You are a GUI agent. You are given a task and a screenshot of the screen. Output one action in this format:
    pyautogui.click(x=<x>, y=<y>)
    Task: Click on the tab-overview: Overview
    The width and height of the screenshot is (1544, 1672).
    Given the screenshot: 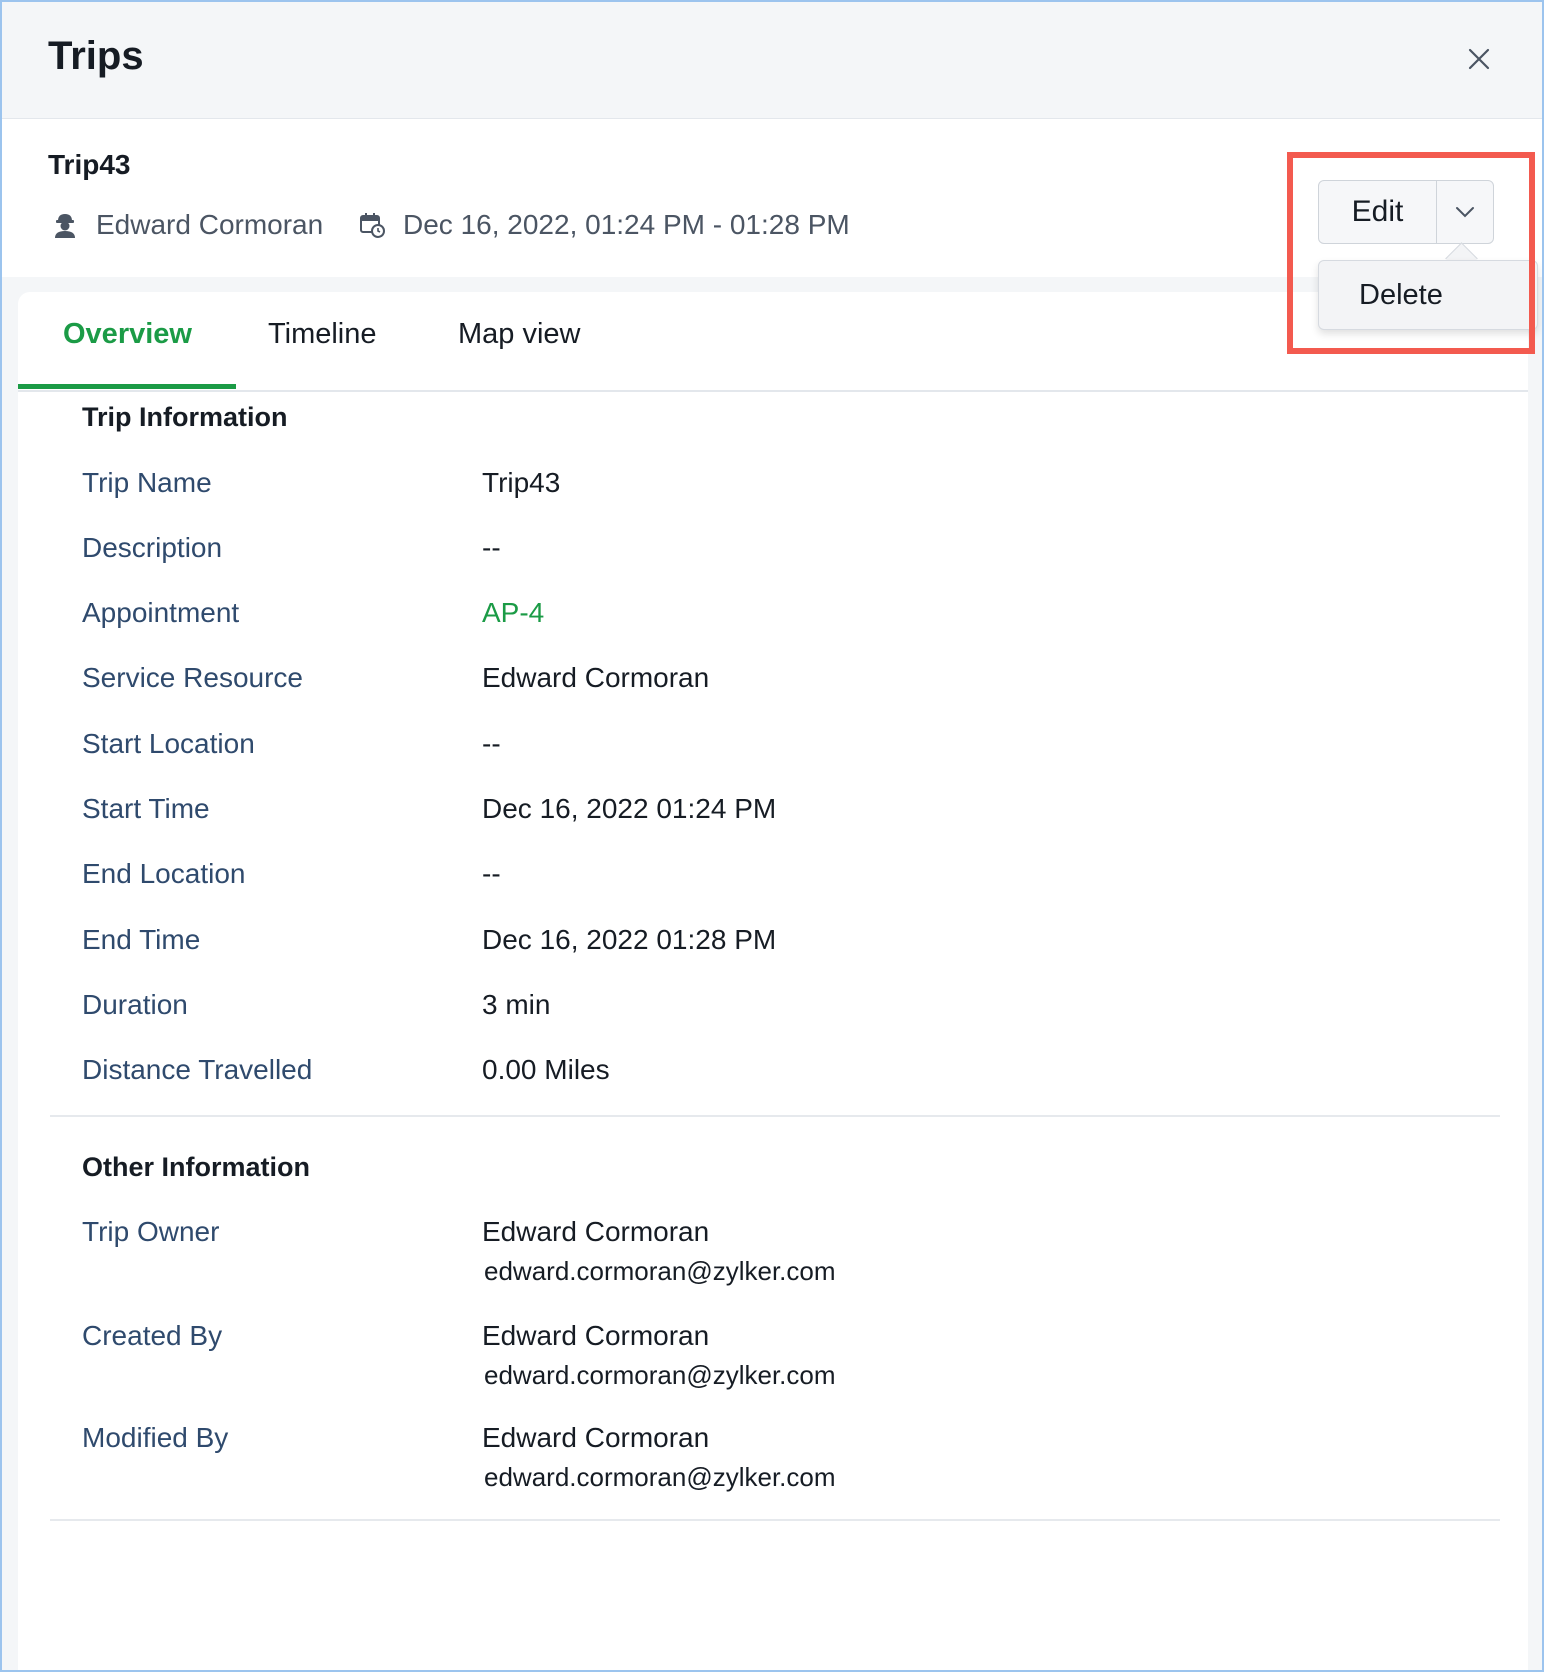 What is the action you would take?
    pyautogui.click(x=127, y=334)
    